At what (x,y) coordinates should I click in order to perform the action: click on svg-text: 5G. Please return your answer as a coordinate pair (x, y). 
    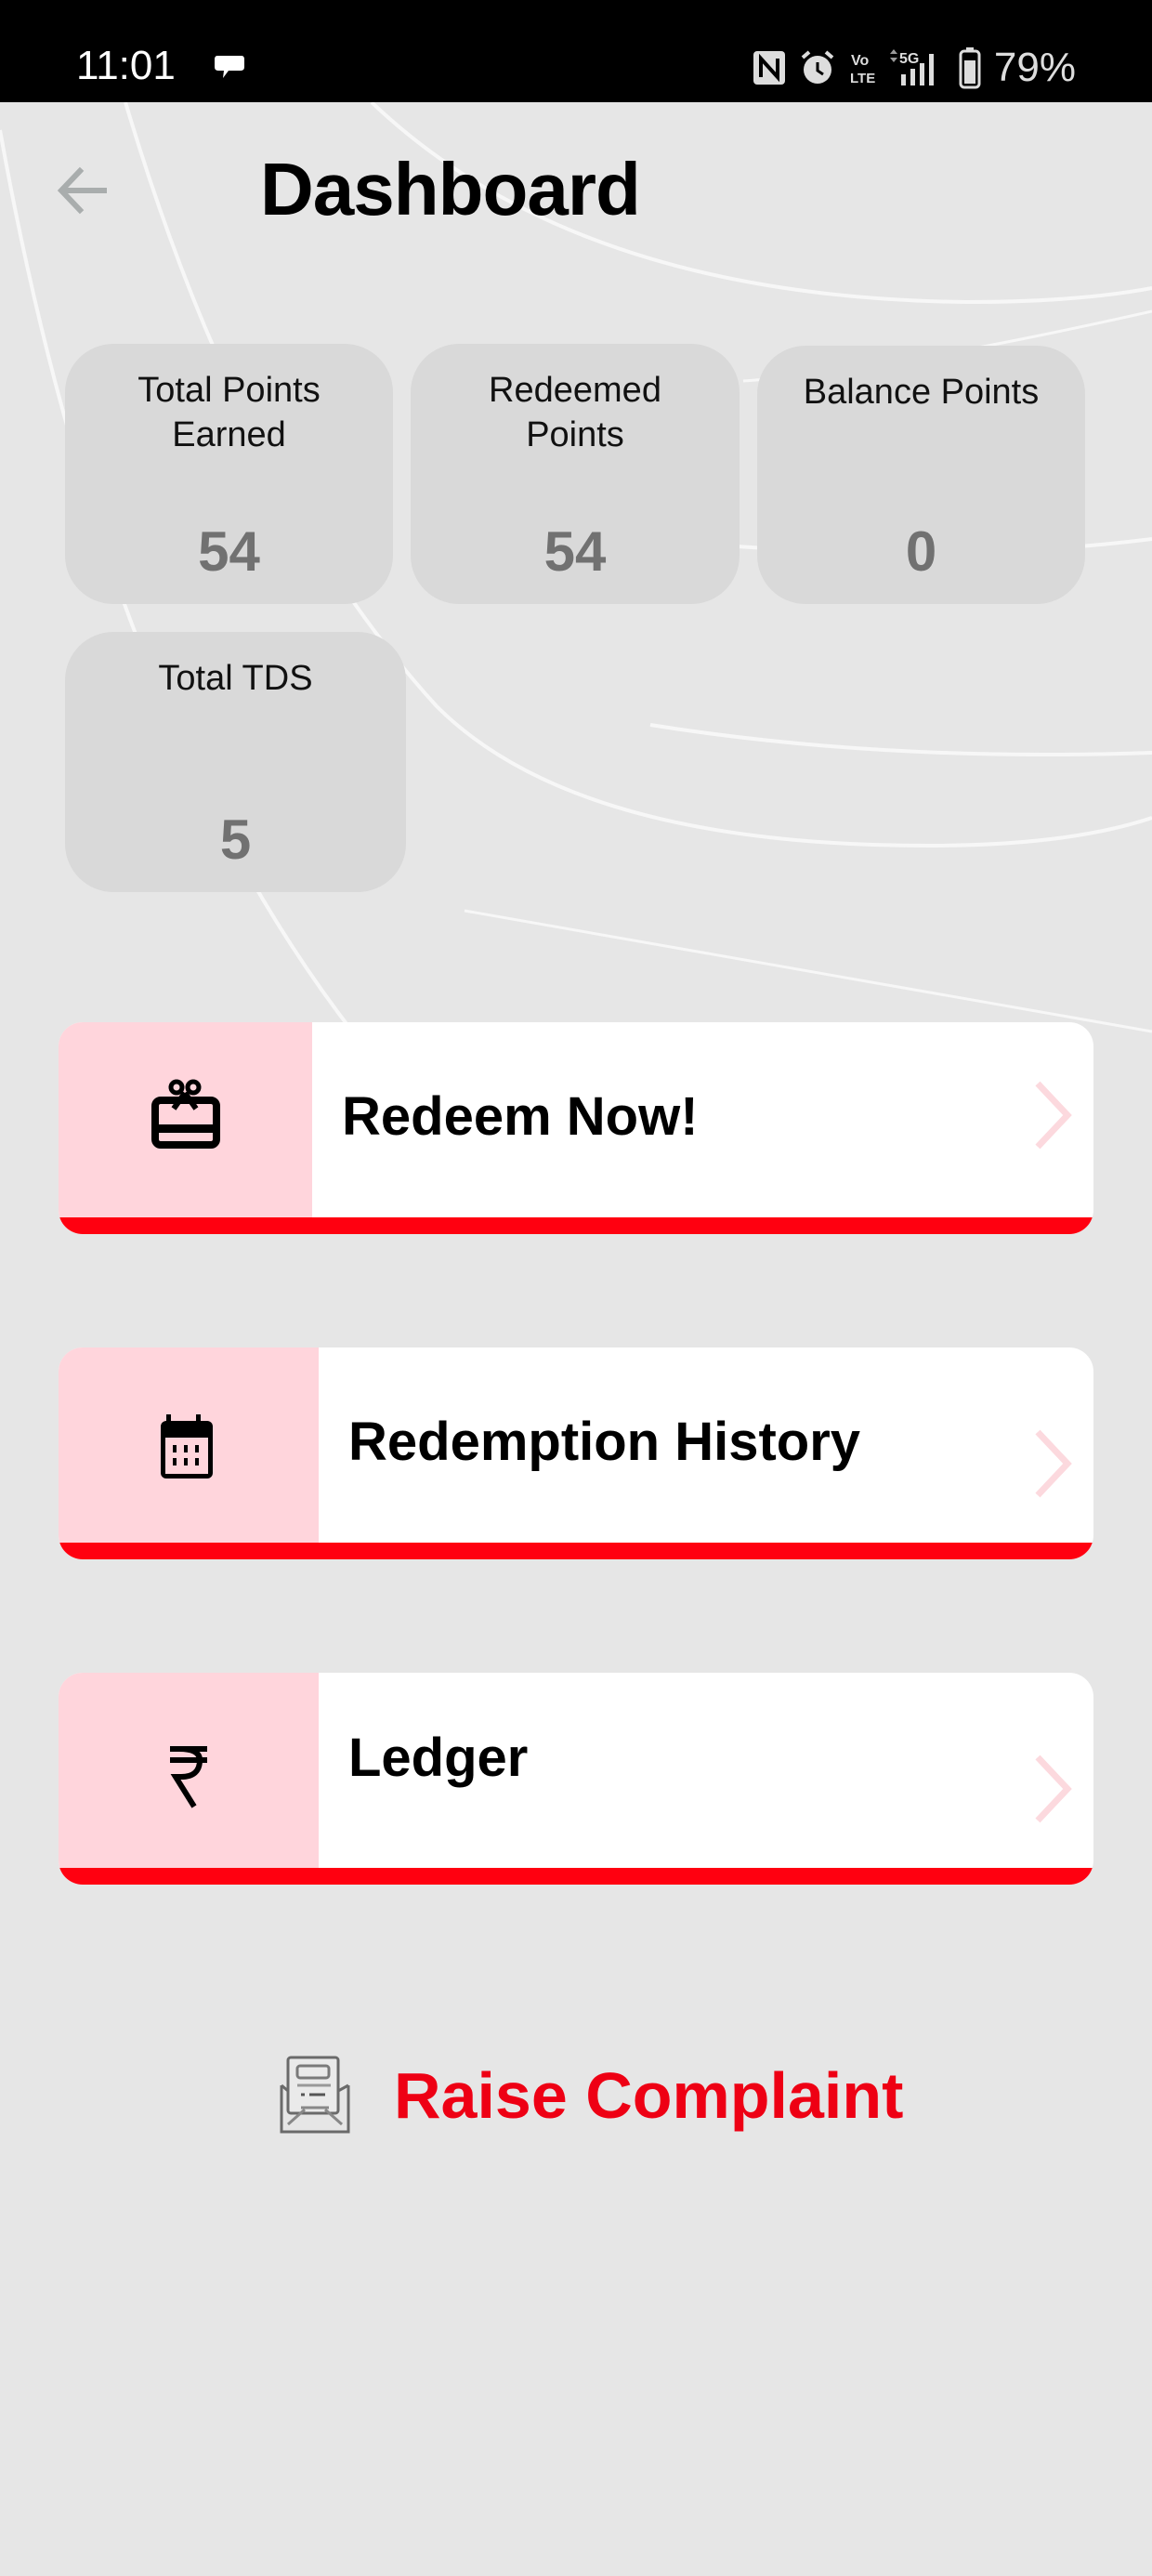
    Looking at the image, I should click on (909, 59).